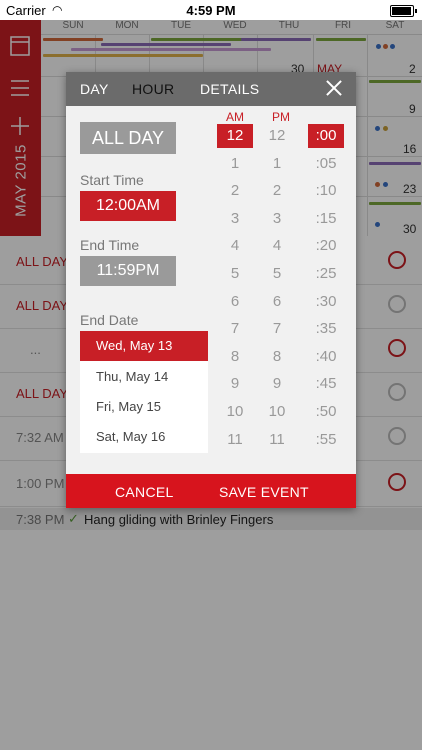 Image resolution: width=422 pixels, height=750 pixels. Describe the element at coordinates (128, 206) in the screenshot. I see `start-time-field: 12:00AM` at that location.